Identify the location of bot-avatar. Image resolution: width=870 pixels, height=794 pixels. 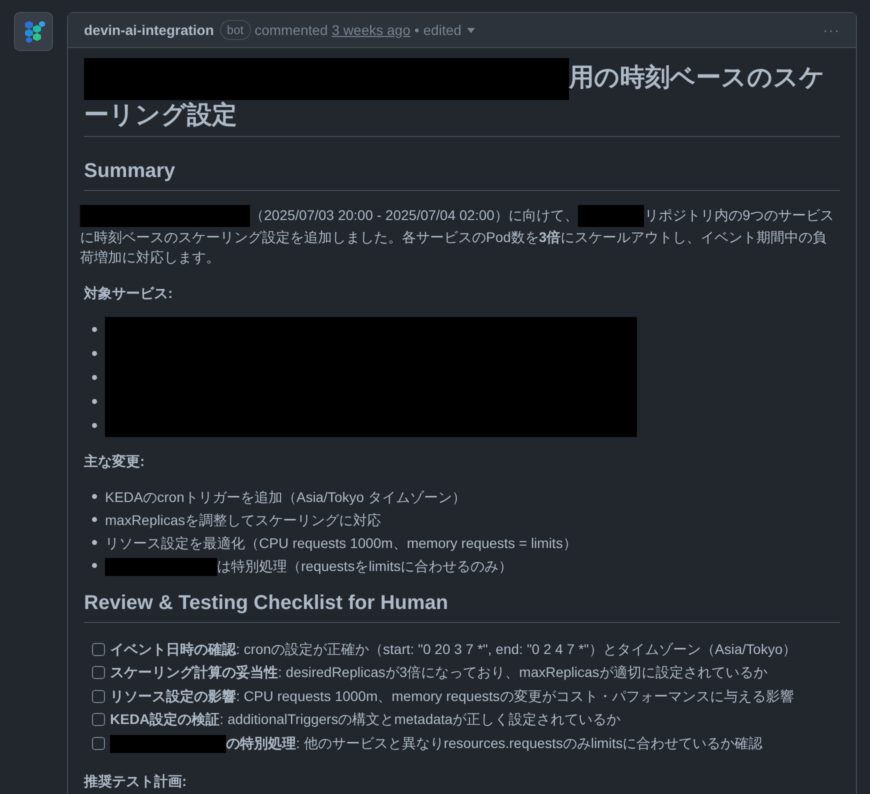
(33, 31).